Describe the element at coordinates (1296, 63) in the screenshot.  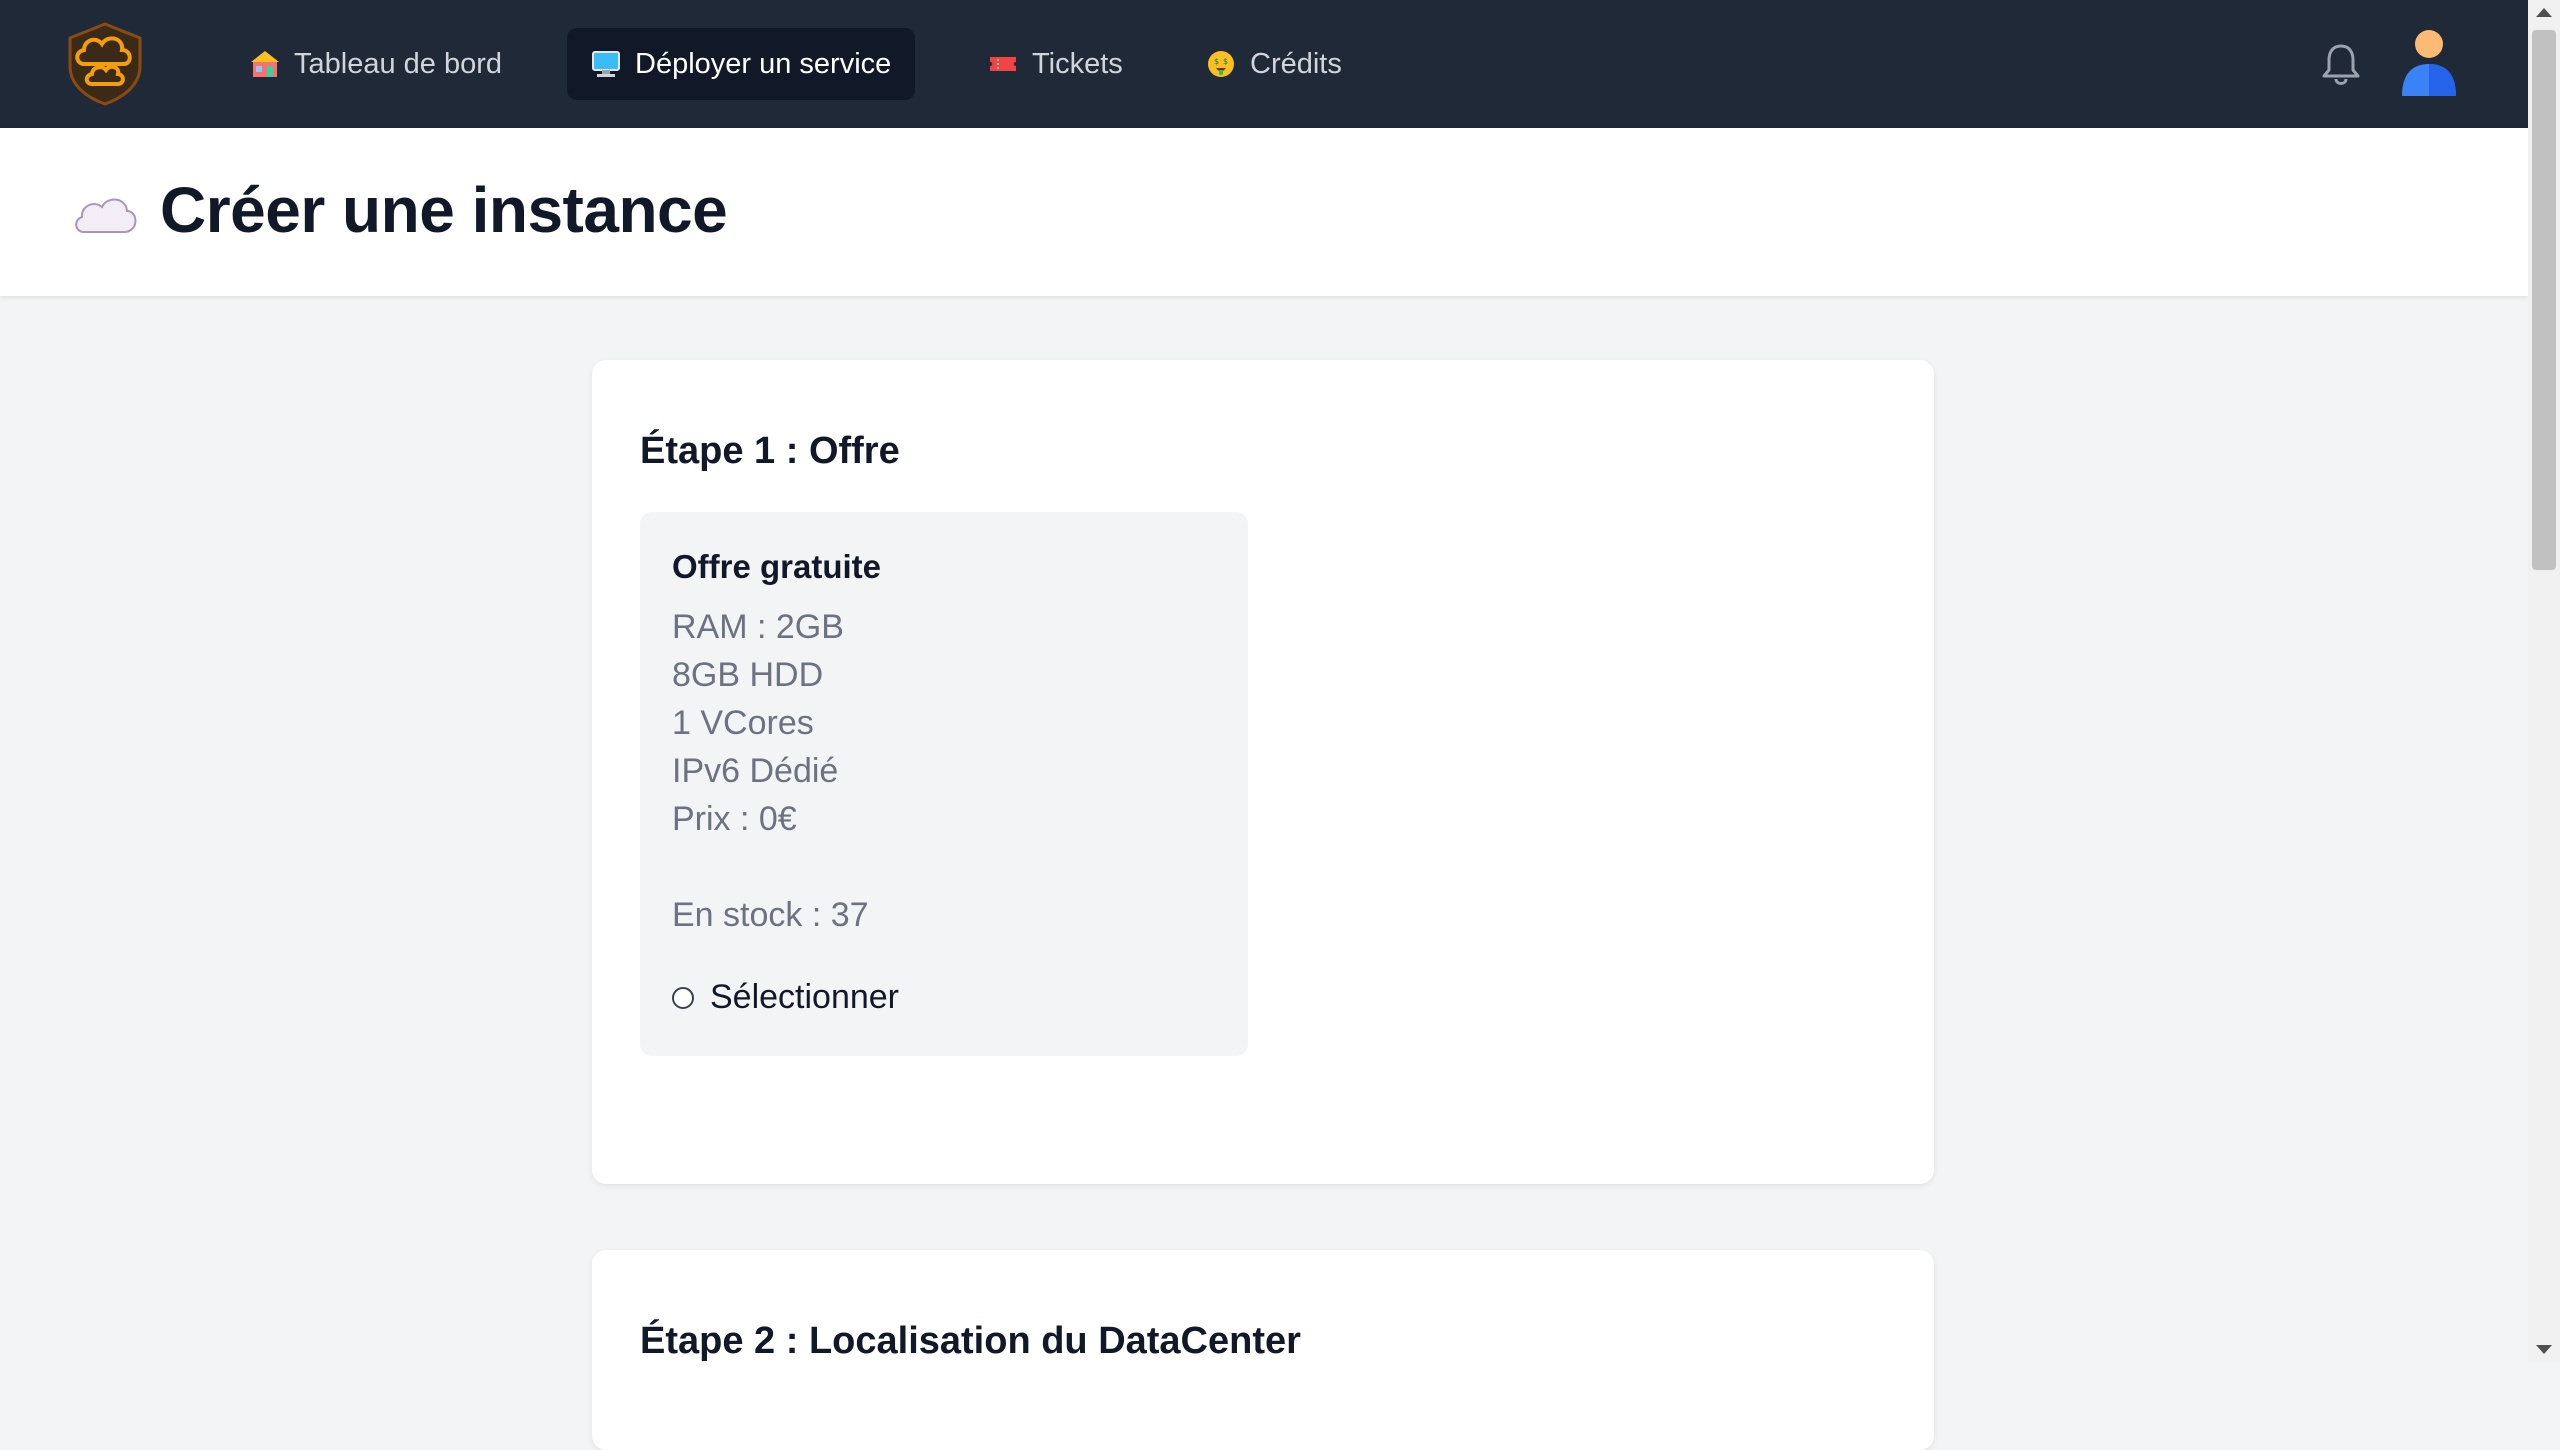
I see `nav-label: Crédits` at that location.